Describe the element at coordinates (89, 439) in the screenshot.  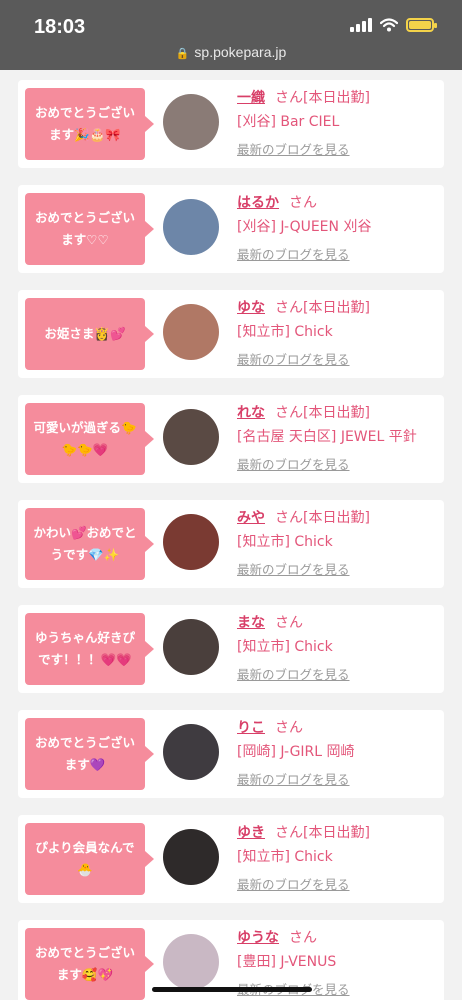
I see `message-bubble: 可愛いが過ぎる🐤🐤🐤💗` at that location.